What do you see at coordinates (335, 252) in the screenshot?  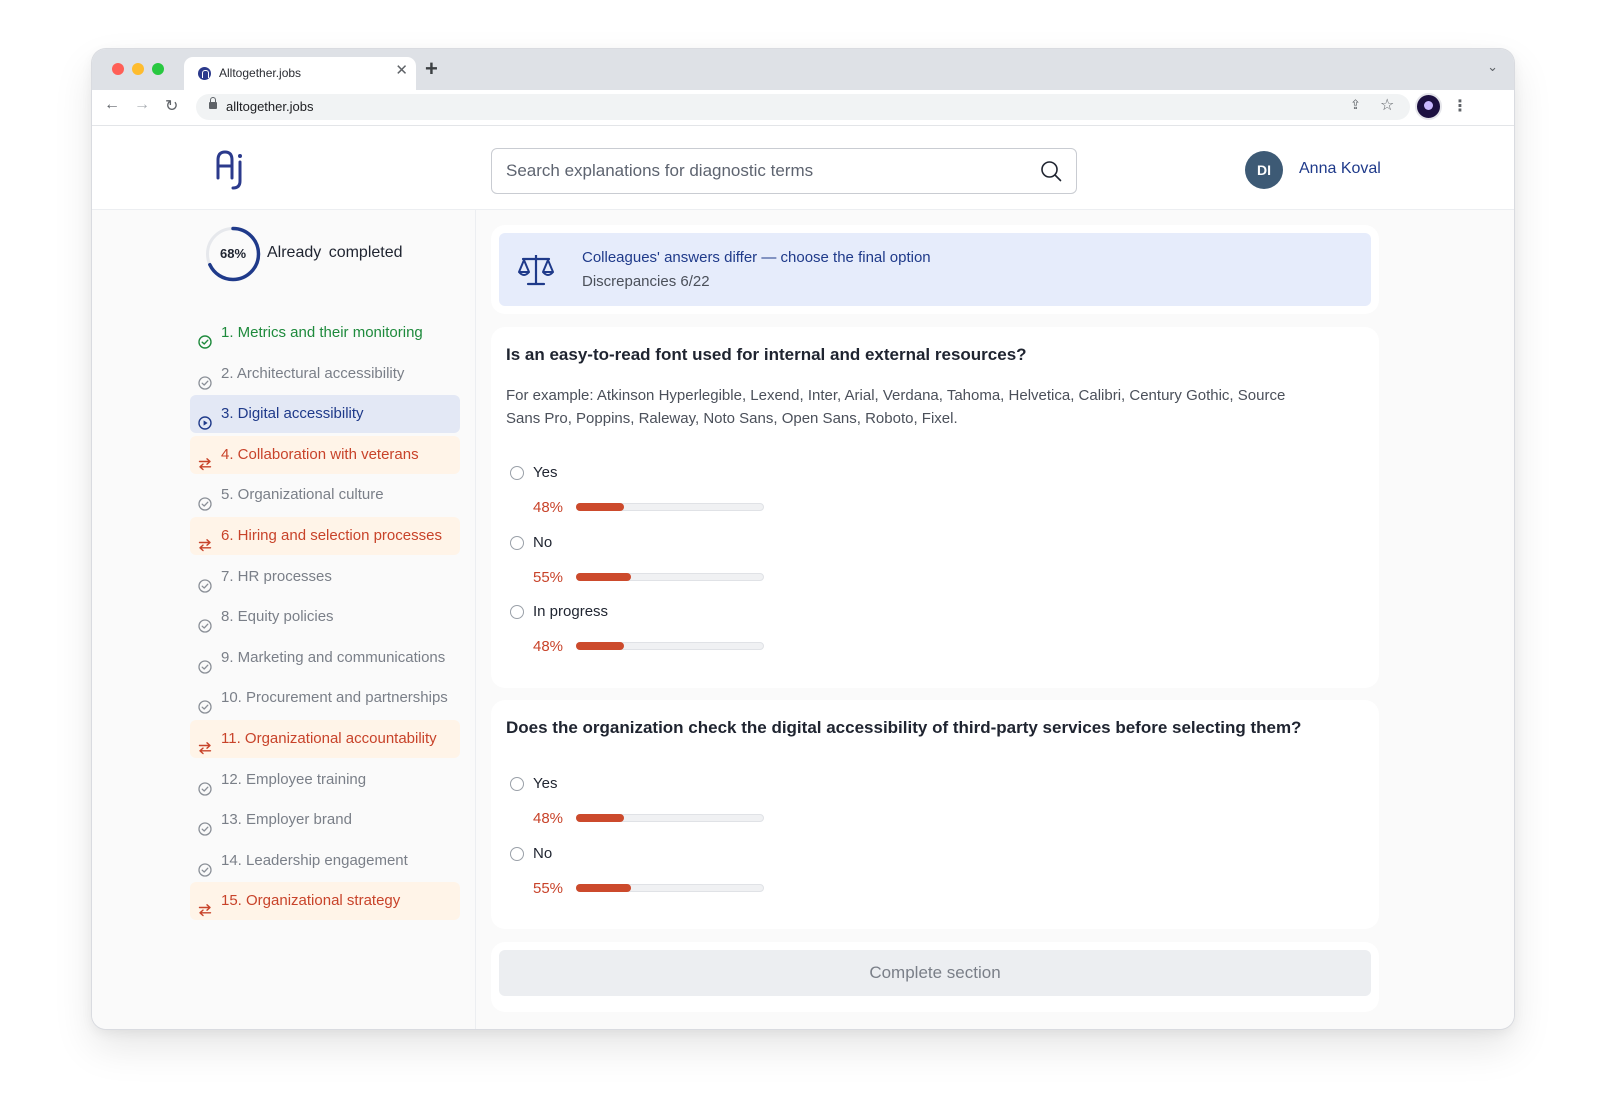 I see `progress-label: Already completed` at bounding box center [335, 252].